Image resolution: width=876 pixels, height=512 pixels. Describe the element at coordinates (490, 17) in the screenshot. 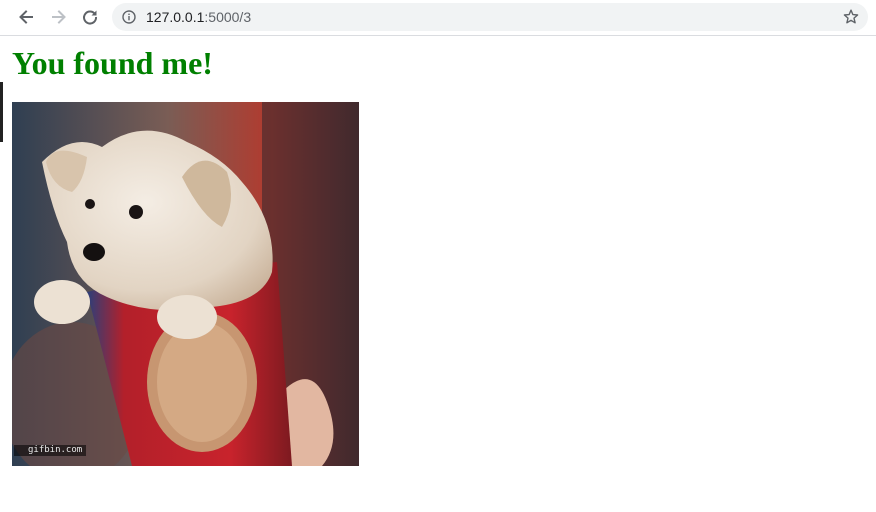

I see `address-bar: 127.0.0.1:5000/3` at that location.